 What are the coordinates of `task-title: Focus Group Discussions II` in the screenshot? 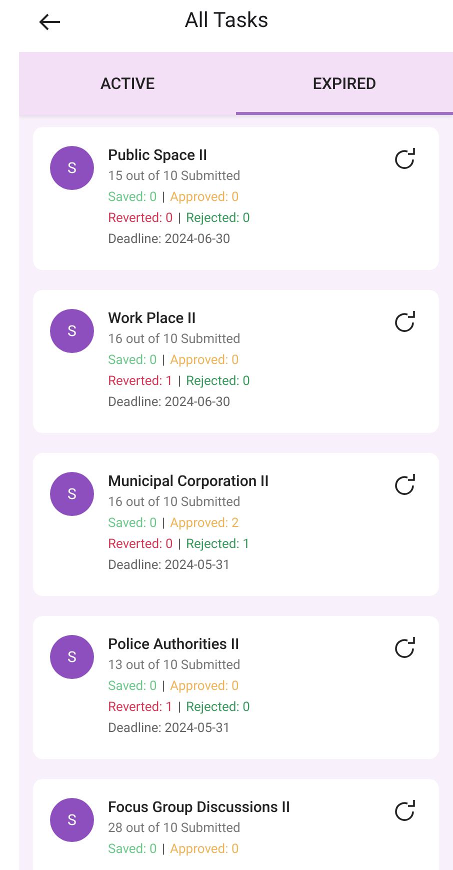 It's located at (199, 807).